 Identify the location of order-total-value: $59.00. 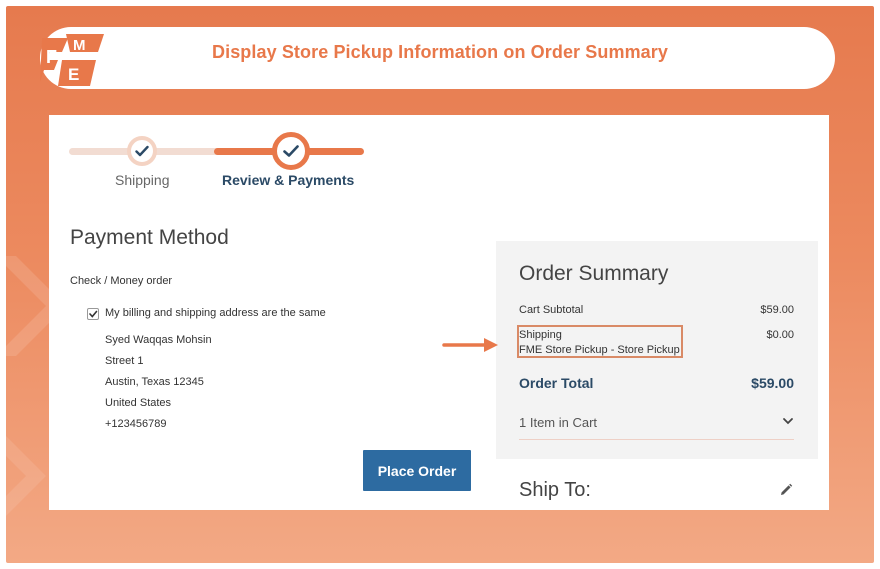
(772, 383).